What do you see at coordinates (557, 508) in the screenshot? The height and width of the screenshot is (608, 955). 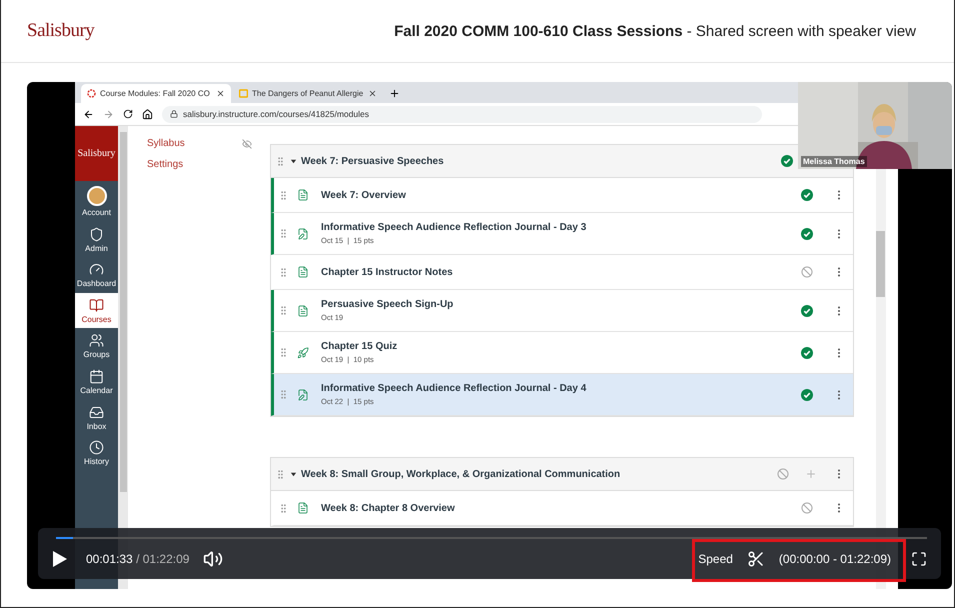 I see `item-title: Week 8: Chapter 8 Overview` at bounding box center [557, 508].